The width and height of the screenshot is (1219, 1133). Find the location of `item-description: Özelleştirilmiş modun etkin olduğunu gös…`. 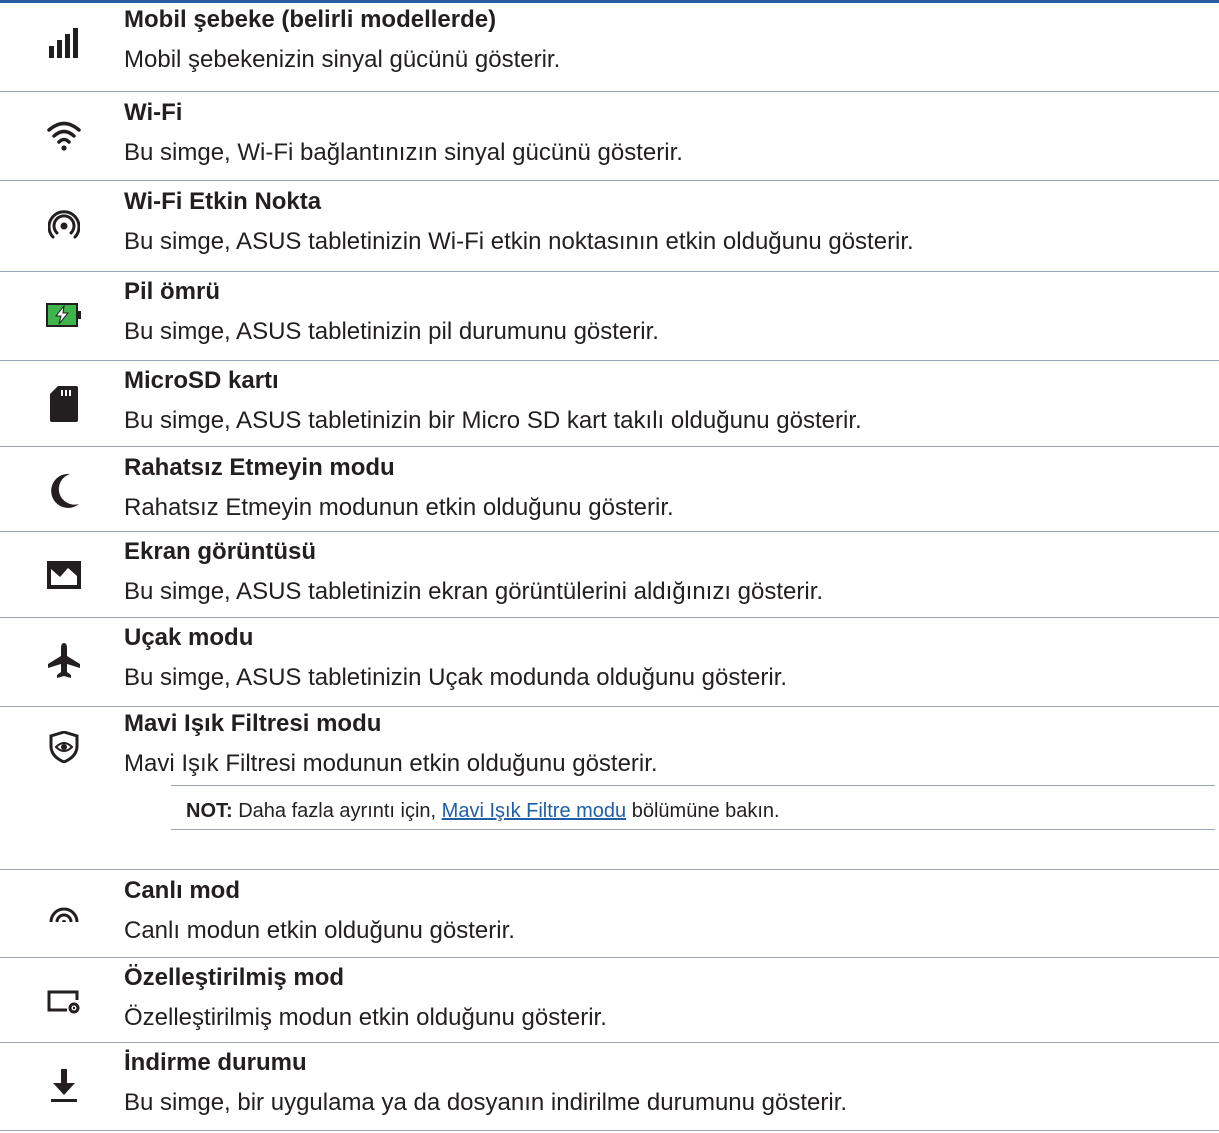

item-description: Özelleştirilmiş modun etkin olduğunu gös… is located at coordinates (365, 1017).